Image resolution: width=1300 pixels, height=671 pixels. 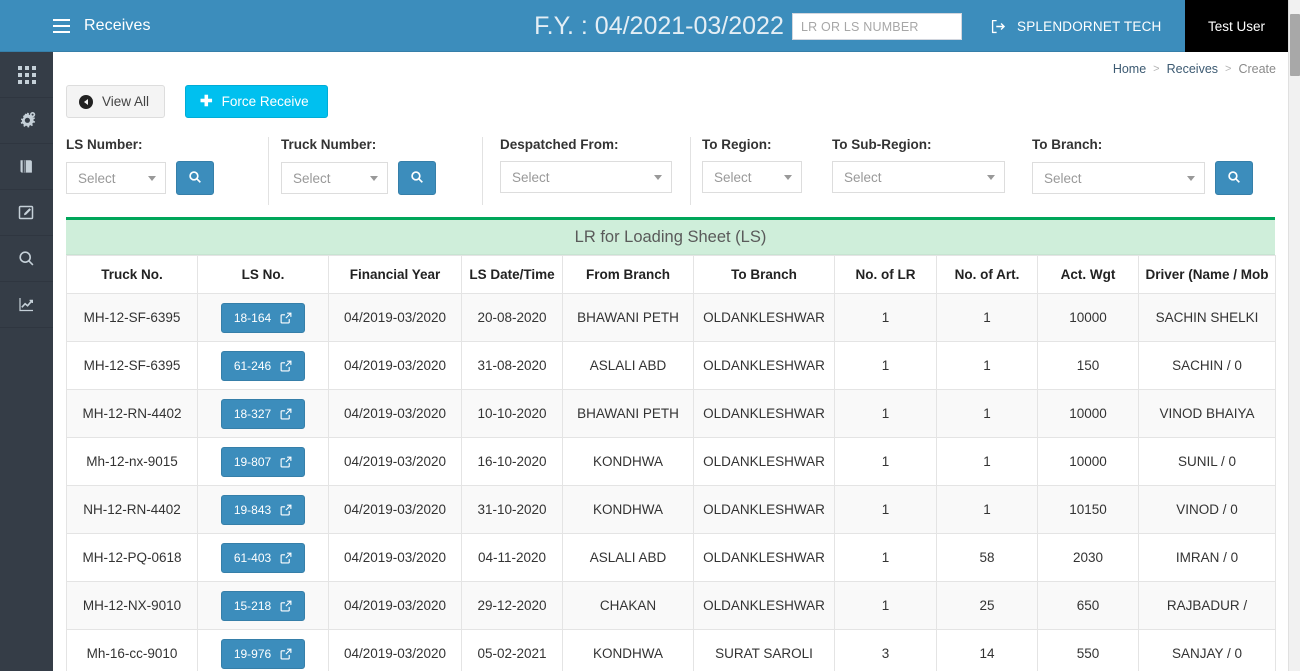 I want to click on navbar-left: Receives, so click(x=102, y=26).